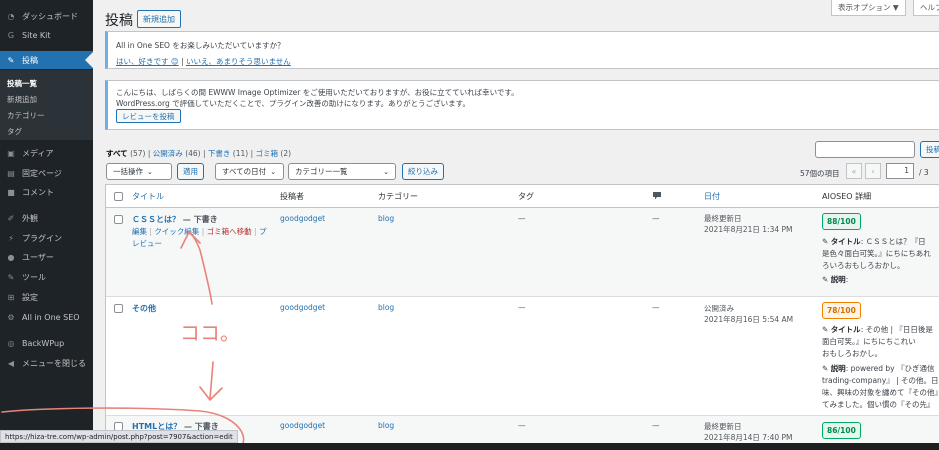  What do you see at coordinates (46, 35) in the screenshot?
I see `sidebar-item-sitekit: G Site Kit` at bounding box center [46, 35].